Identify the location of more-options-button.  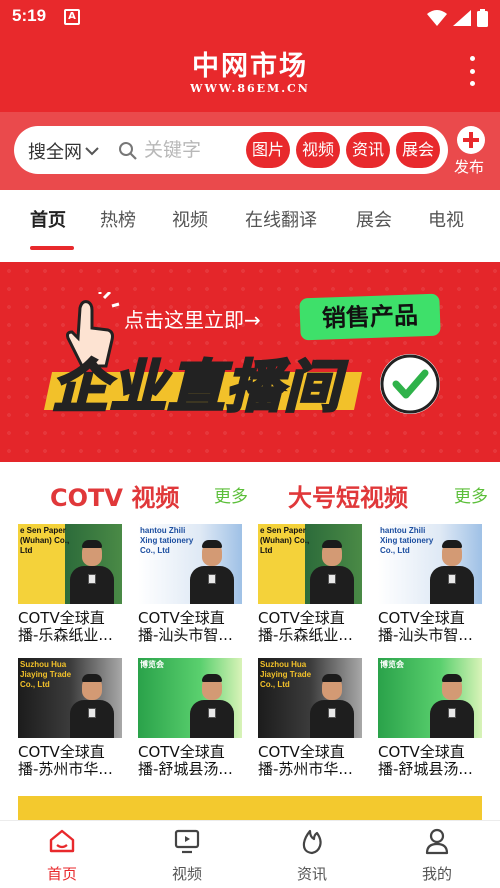
(472, 71).